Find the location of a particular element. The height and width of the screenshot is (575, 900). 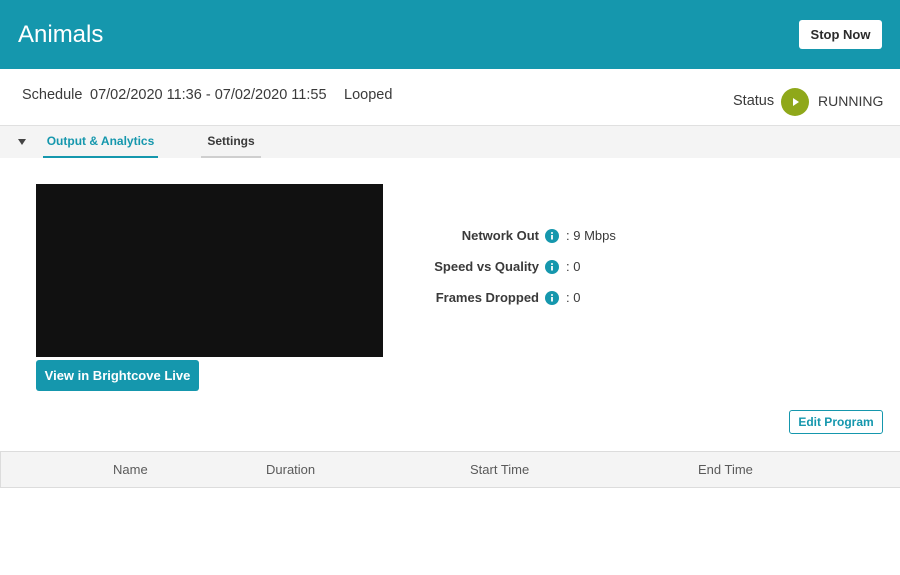

stop-now-button: Stop Now is located at coordinates (840, 34).